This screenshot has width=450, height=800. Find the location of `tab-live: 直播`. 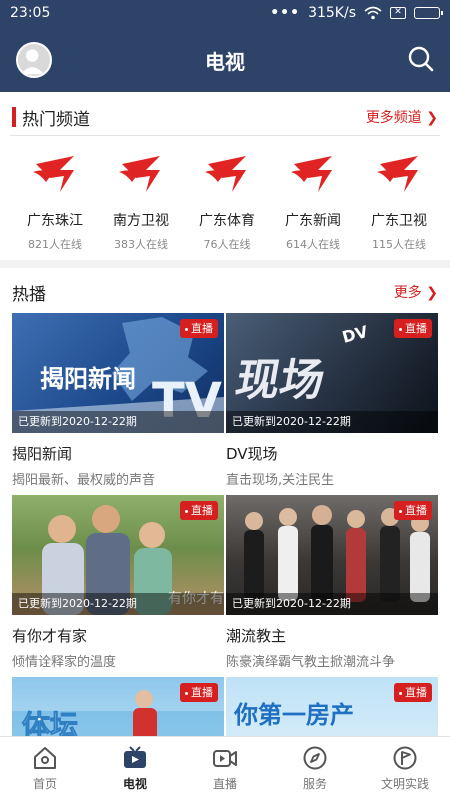

tab-live: 直播 is located at coordinates (225, 768).